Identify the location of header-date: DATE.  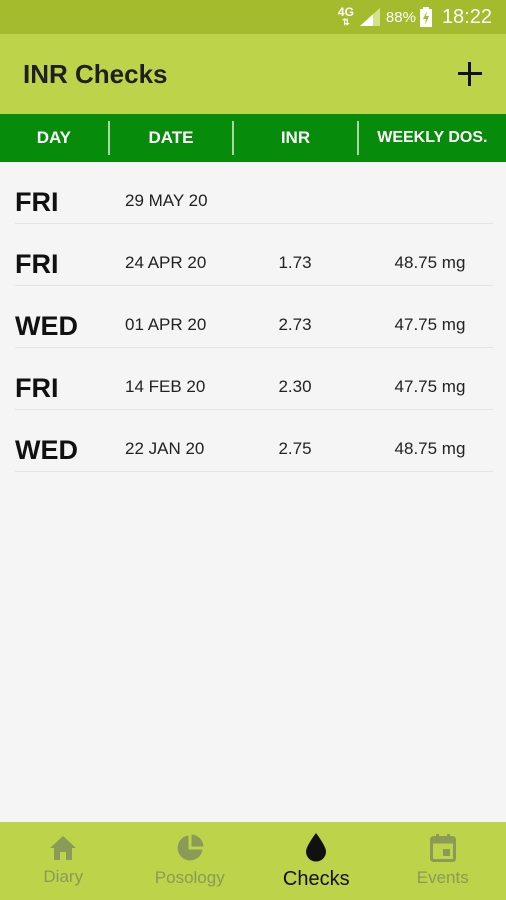
(171, 137).